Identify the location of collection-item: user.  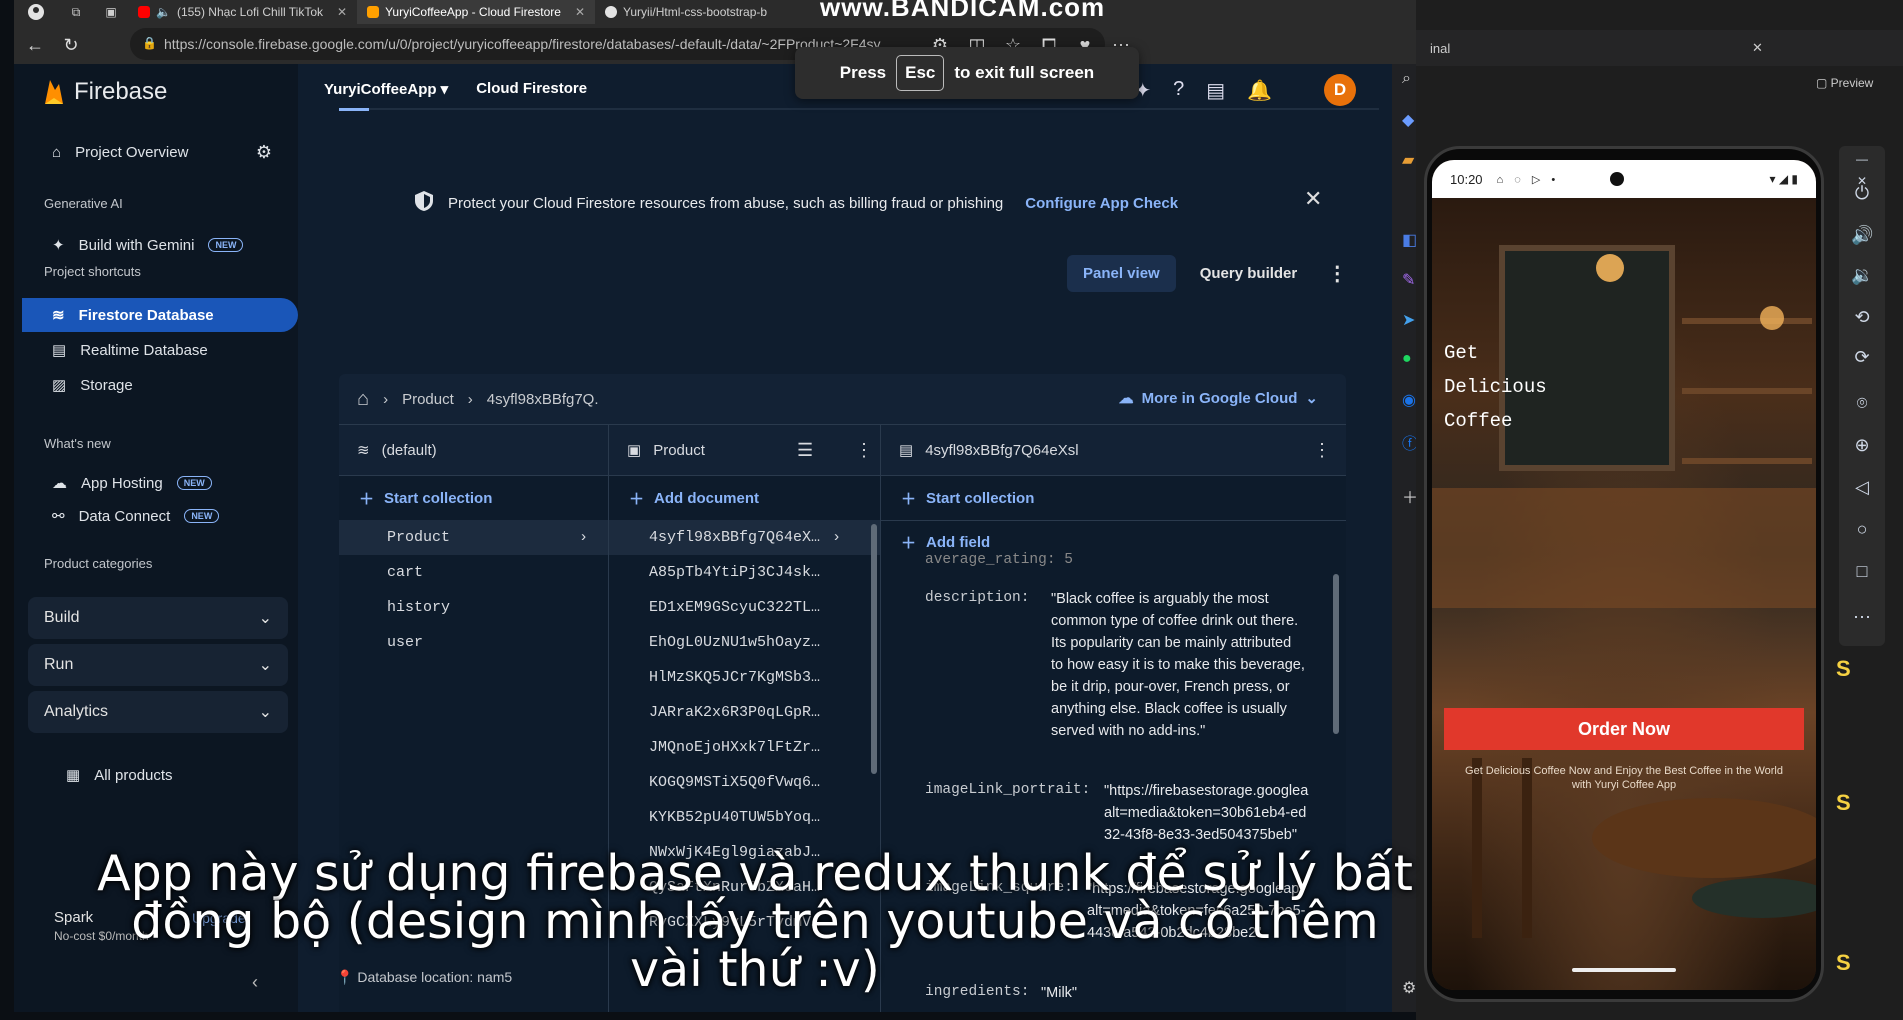
(473, 642).